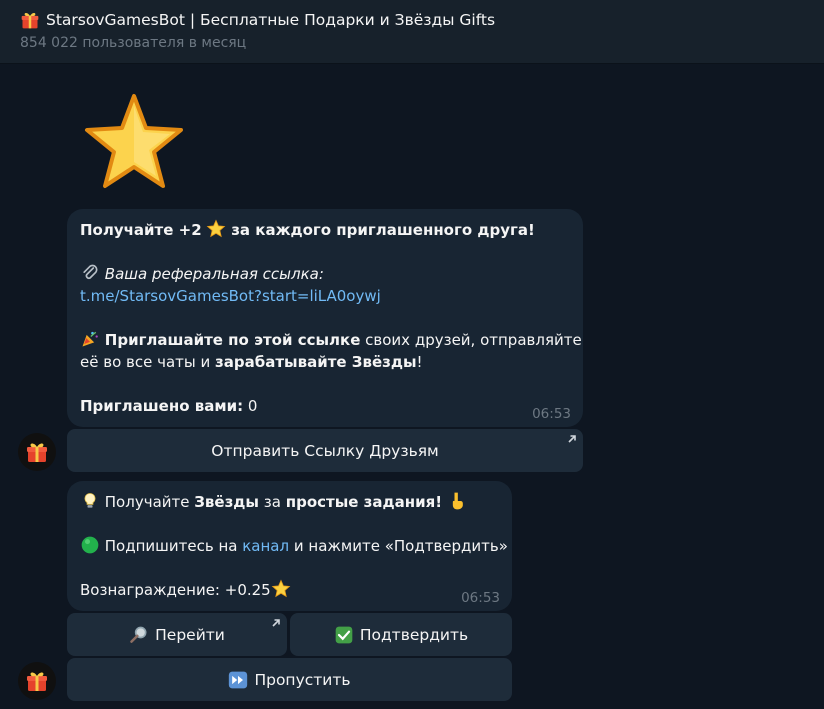  What do you see at coordinates (90, 545) in the screenshot?
I see `green-circle-icon` at bounding box center [90, 545].